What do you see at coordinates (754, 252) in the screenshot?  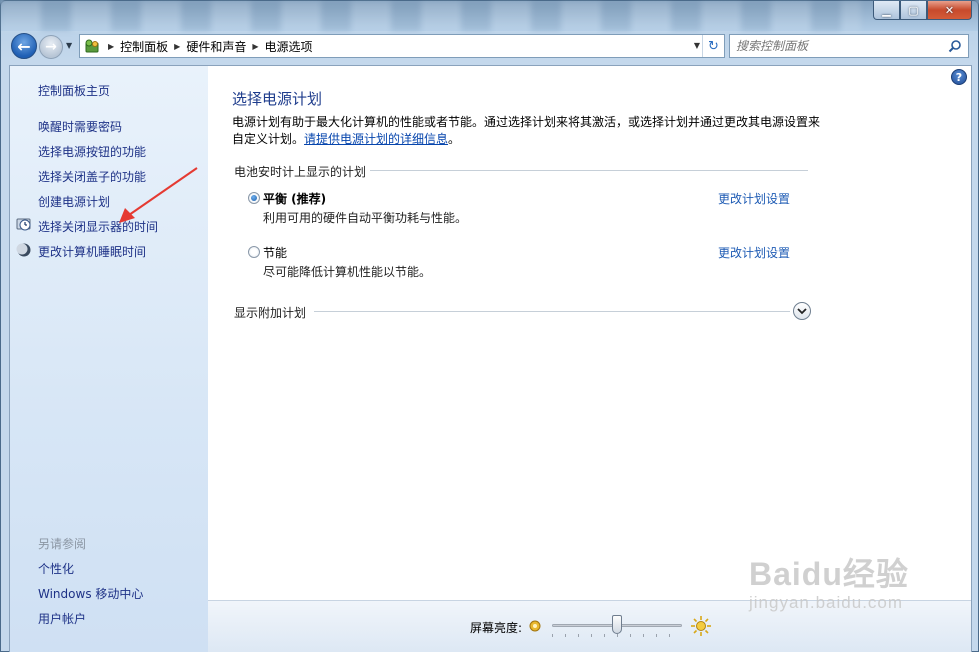 I see `plan-power-saver-settings-link: 更改计划设置` at bounding box center [754, 252].